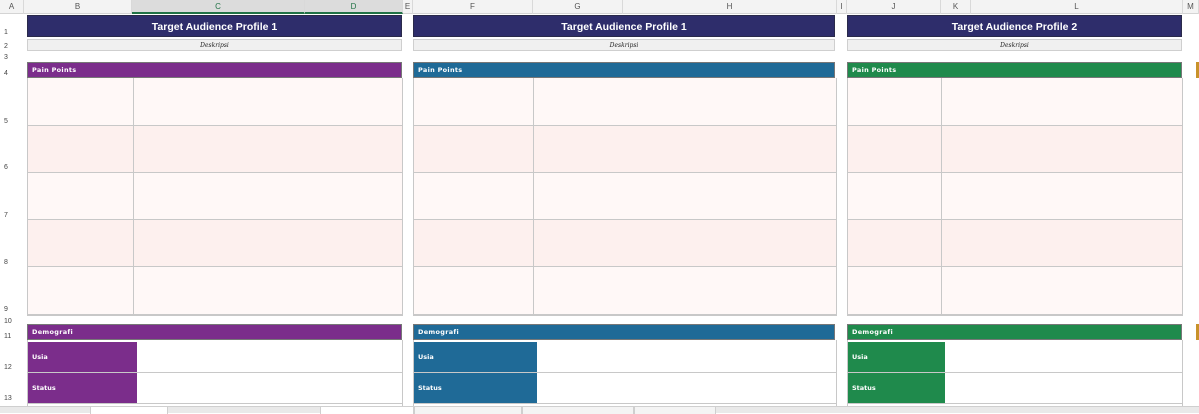 Image resolution: width=1199 pixels, height=414 pixels. Describe the element at coordinates (11, 336) in the screenshot. I see `row-number: 11` at that location.